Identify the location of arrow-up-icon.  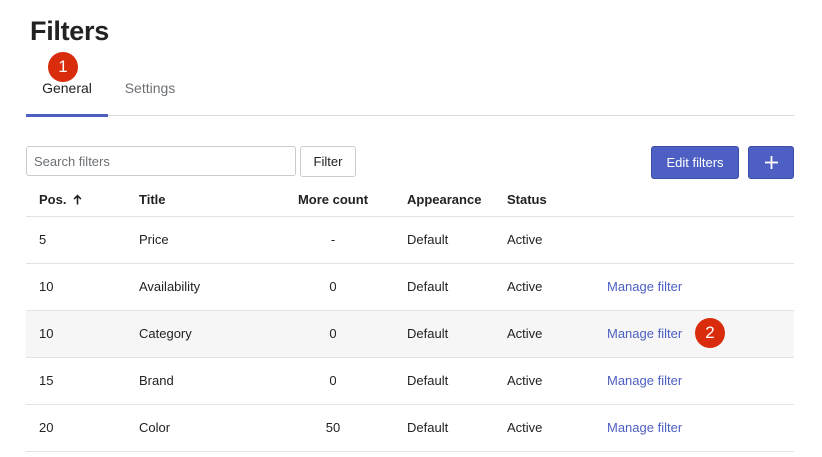
(77, 199).